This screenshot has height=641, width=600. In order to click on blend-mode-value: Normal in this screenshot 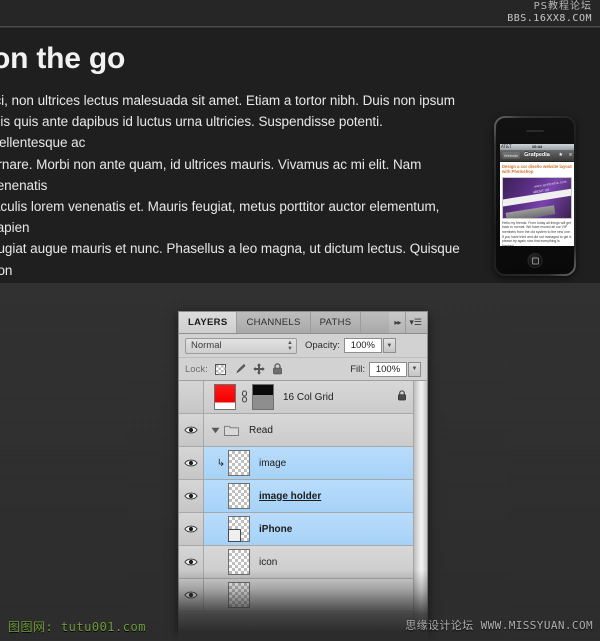, I will do `click(206, 345)`.